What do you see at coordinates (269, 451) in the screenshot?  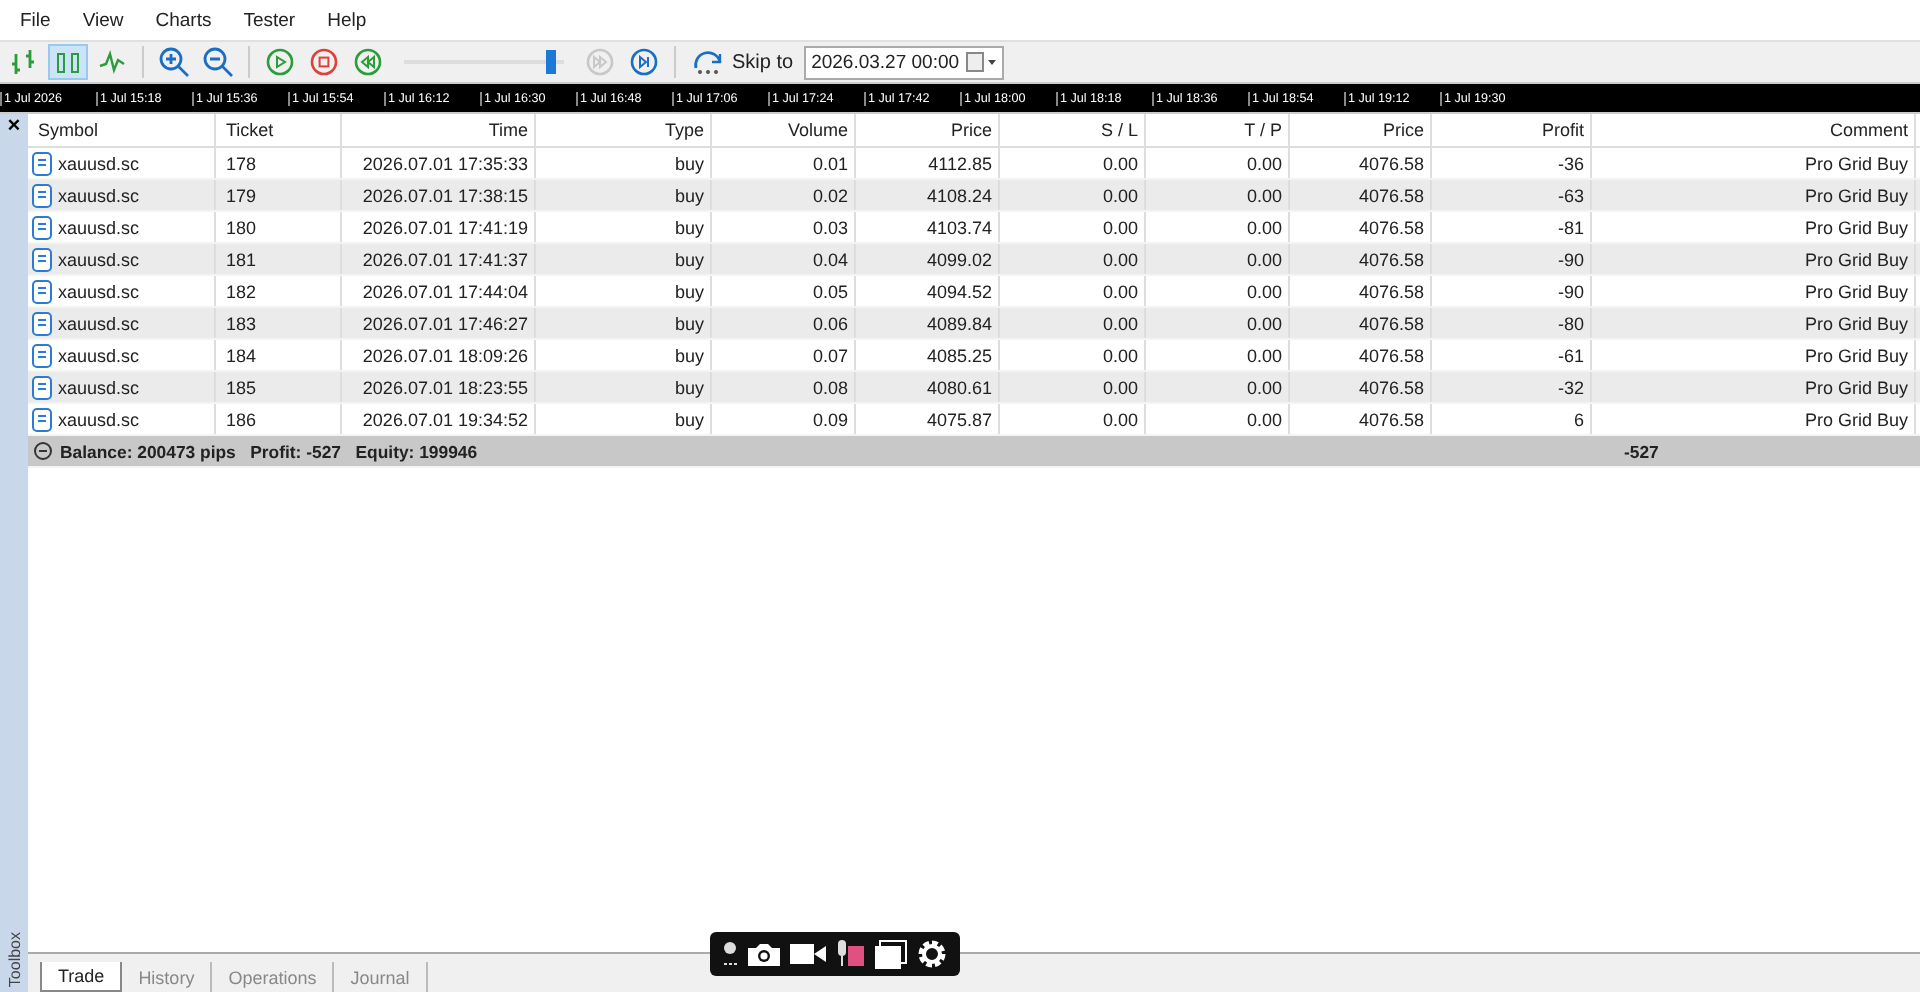 I see `summary-text: Balance: 200473 pips Profit: -527 Equity: 199946` at bounding box center [269, 451].